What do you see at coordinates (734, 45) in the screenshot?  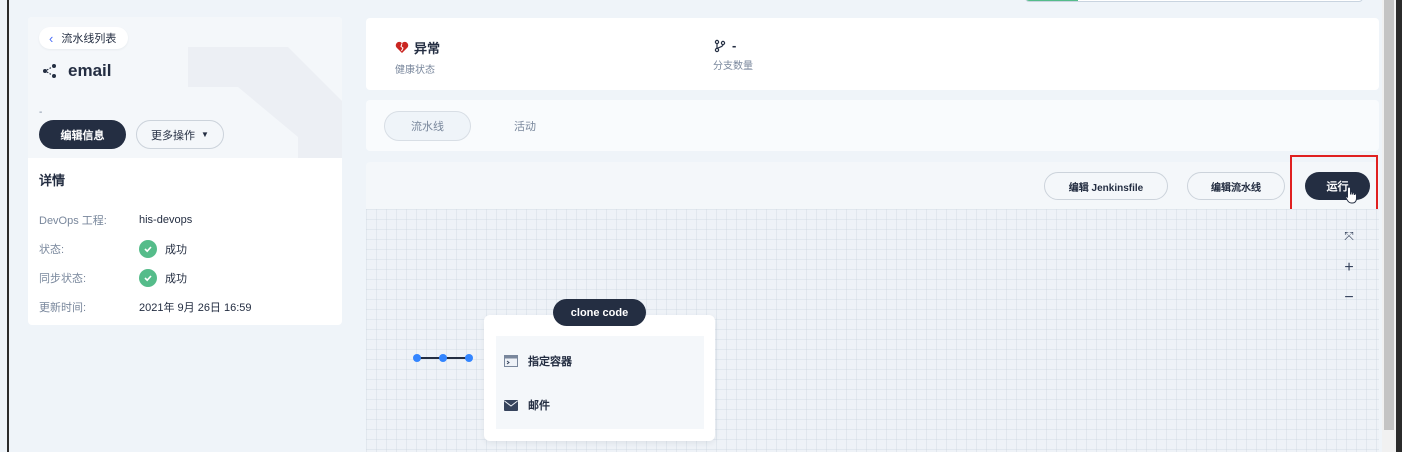 I see `branch-count-value: -` at bounding box center [734, 45].